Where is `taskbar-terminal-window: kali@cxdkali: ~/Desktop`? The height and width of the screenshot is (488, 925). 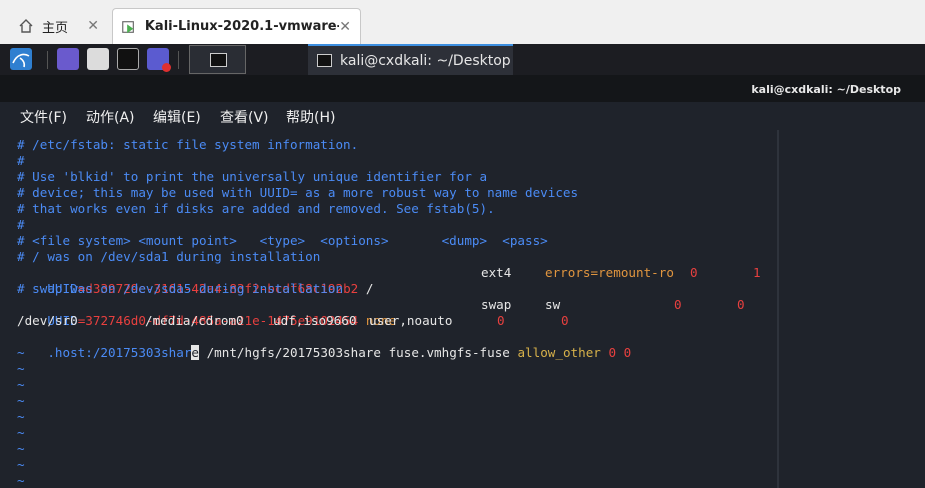 taskbar-terminal-window: kali@cxdkali: ~/Desktop is located at coordinates (410, 59).